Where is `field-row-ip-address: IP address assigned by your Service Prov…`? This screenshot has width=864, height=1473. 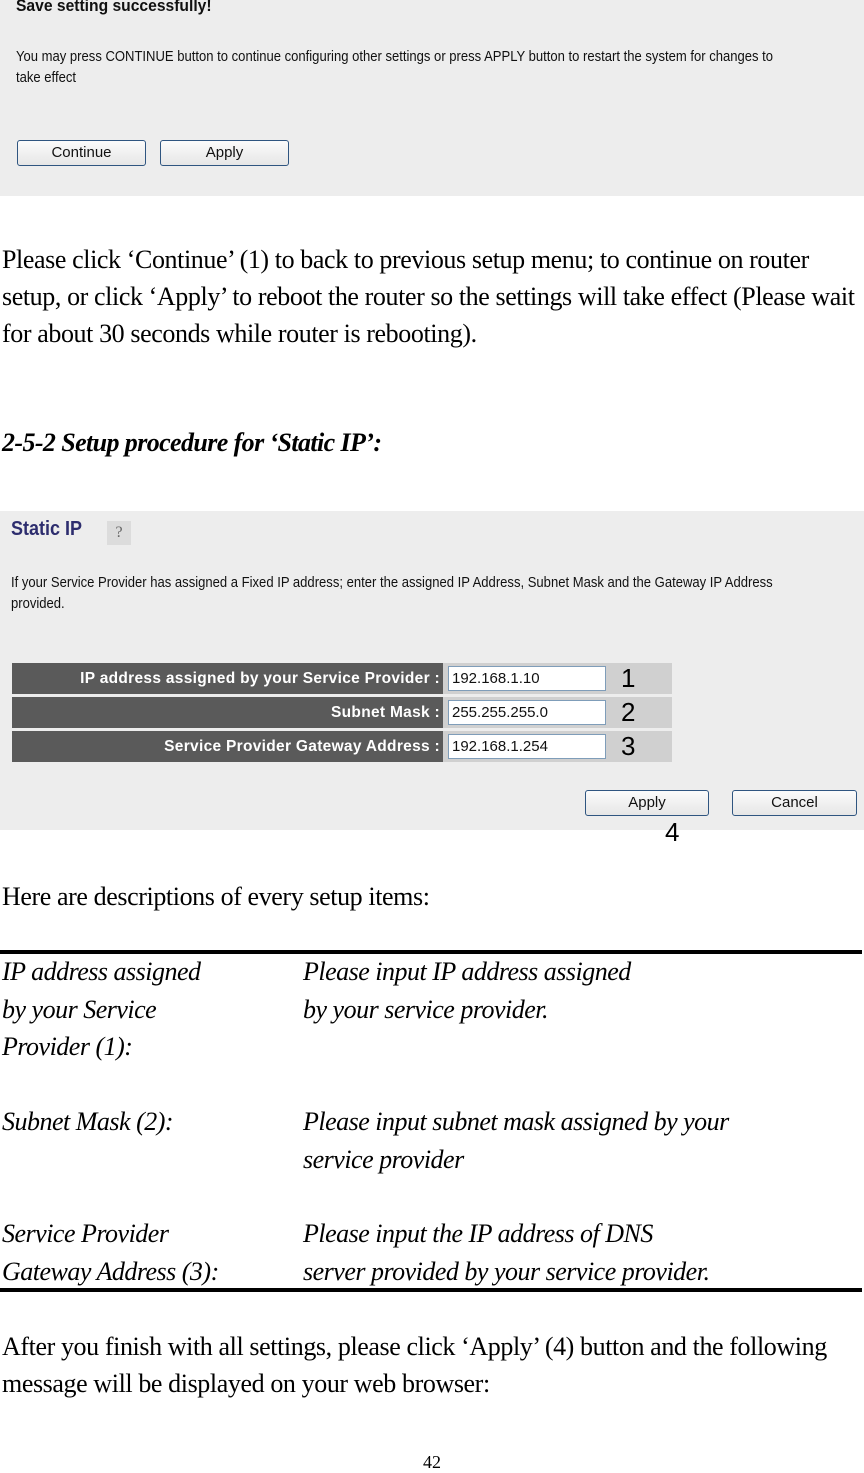 field-row-ip-address: IP address assigned by your Service Prov… is located at coordinates (342, 679).